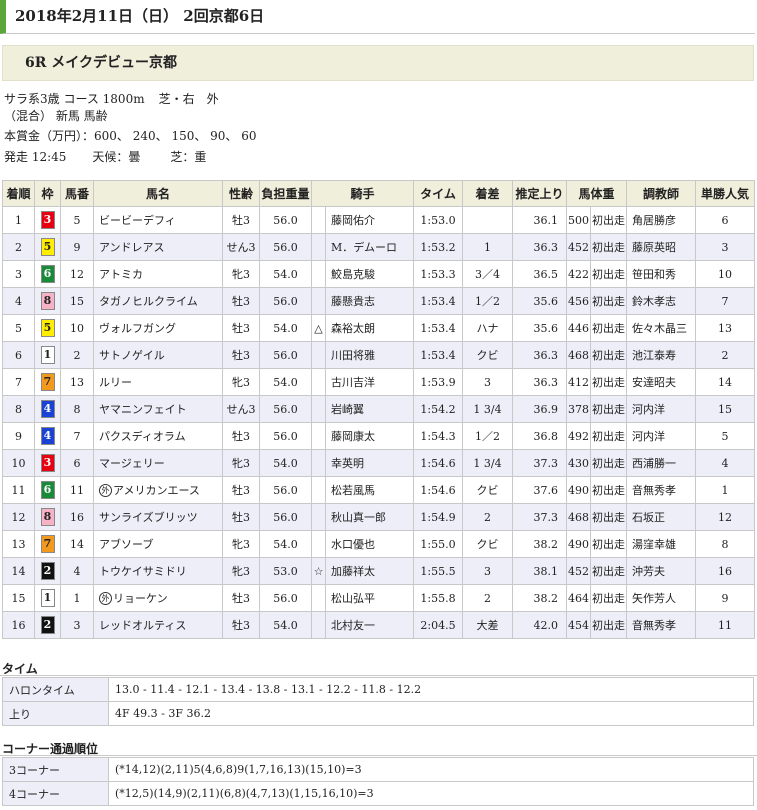 The height and width of the screenshot is (810, 757). What do you see at coordinates (158, 436) in the screenshot?
I see `result-horse-name: パクスディオラム` at bounding box center [158, 436].